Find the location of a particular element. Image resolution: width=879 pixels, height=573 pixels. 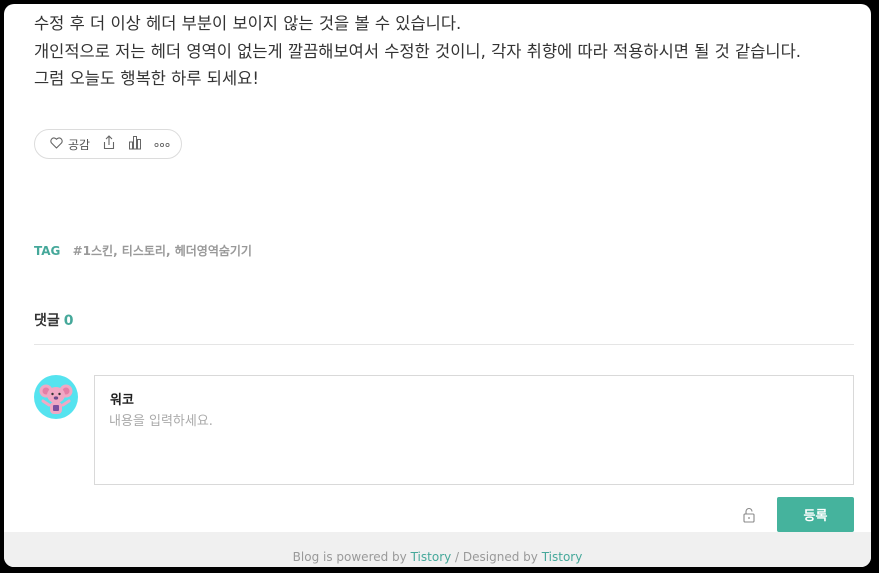

secret-toggle is located at coordinates (749, 515).